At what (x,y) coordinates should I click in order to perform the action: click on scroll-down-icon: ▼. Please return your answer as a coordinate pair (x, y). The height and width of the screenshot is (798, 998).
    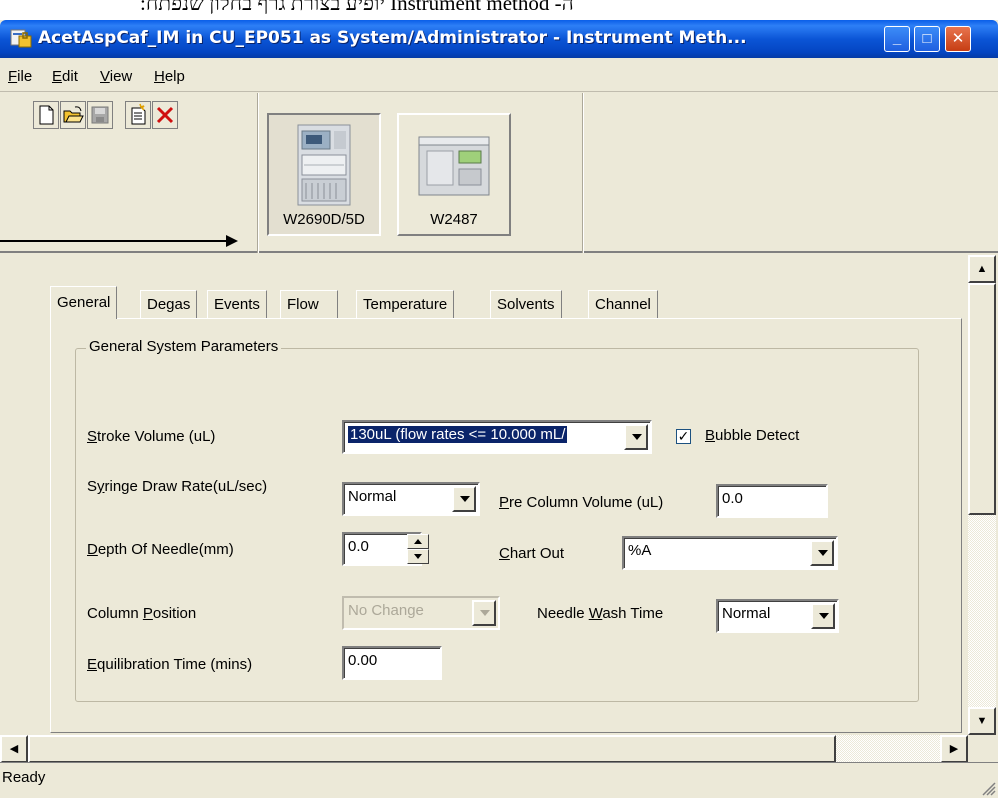
    Looking at the image, I should click on (982, 721).